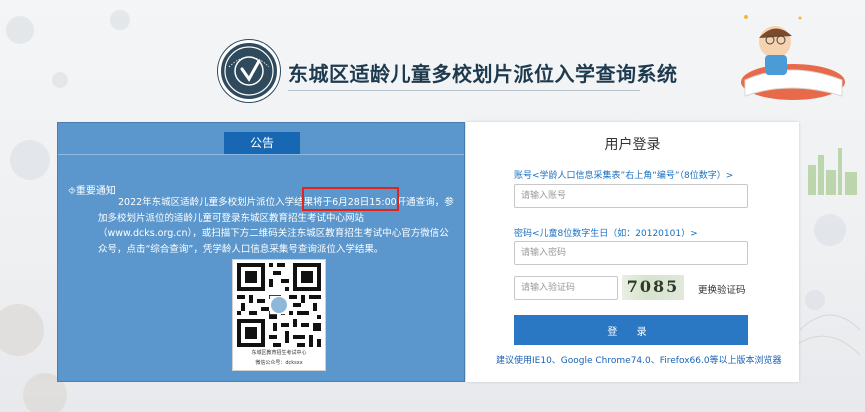 The image size is (865, 412). What do you see at coordinates (606, 234) in the screenshot?
I see `password-label: 密码<儿童8位数字生日（如：20120101）>` at bounding box center [606, 234].